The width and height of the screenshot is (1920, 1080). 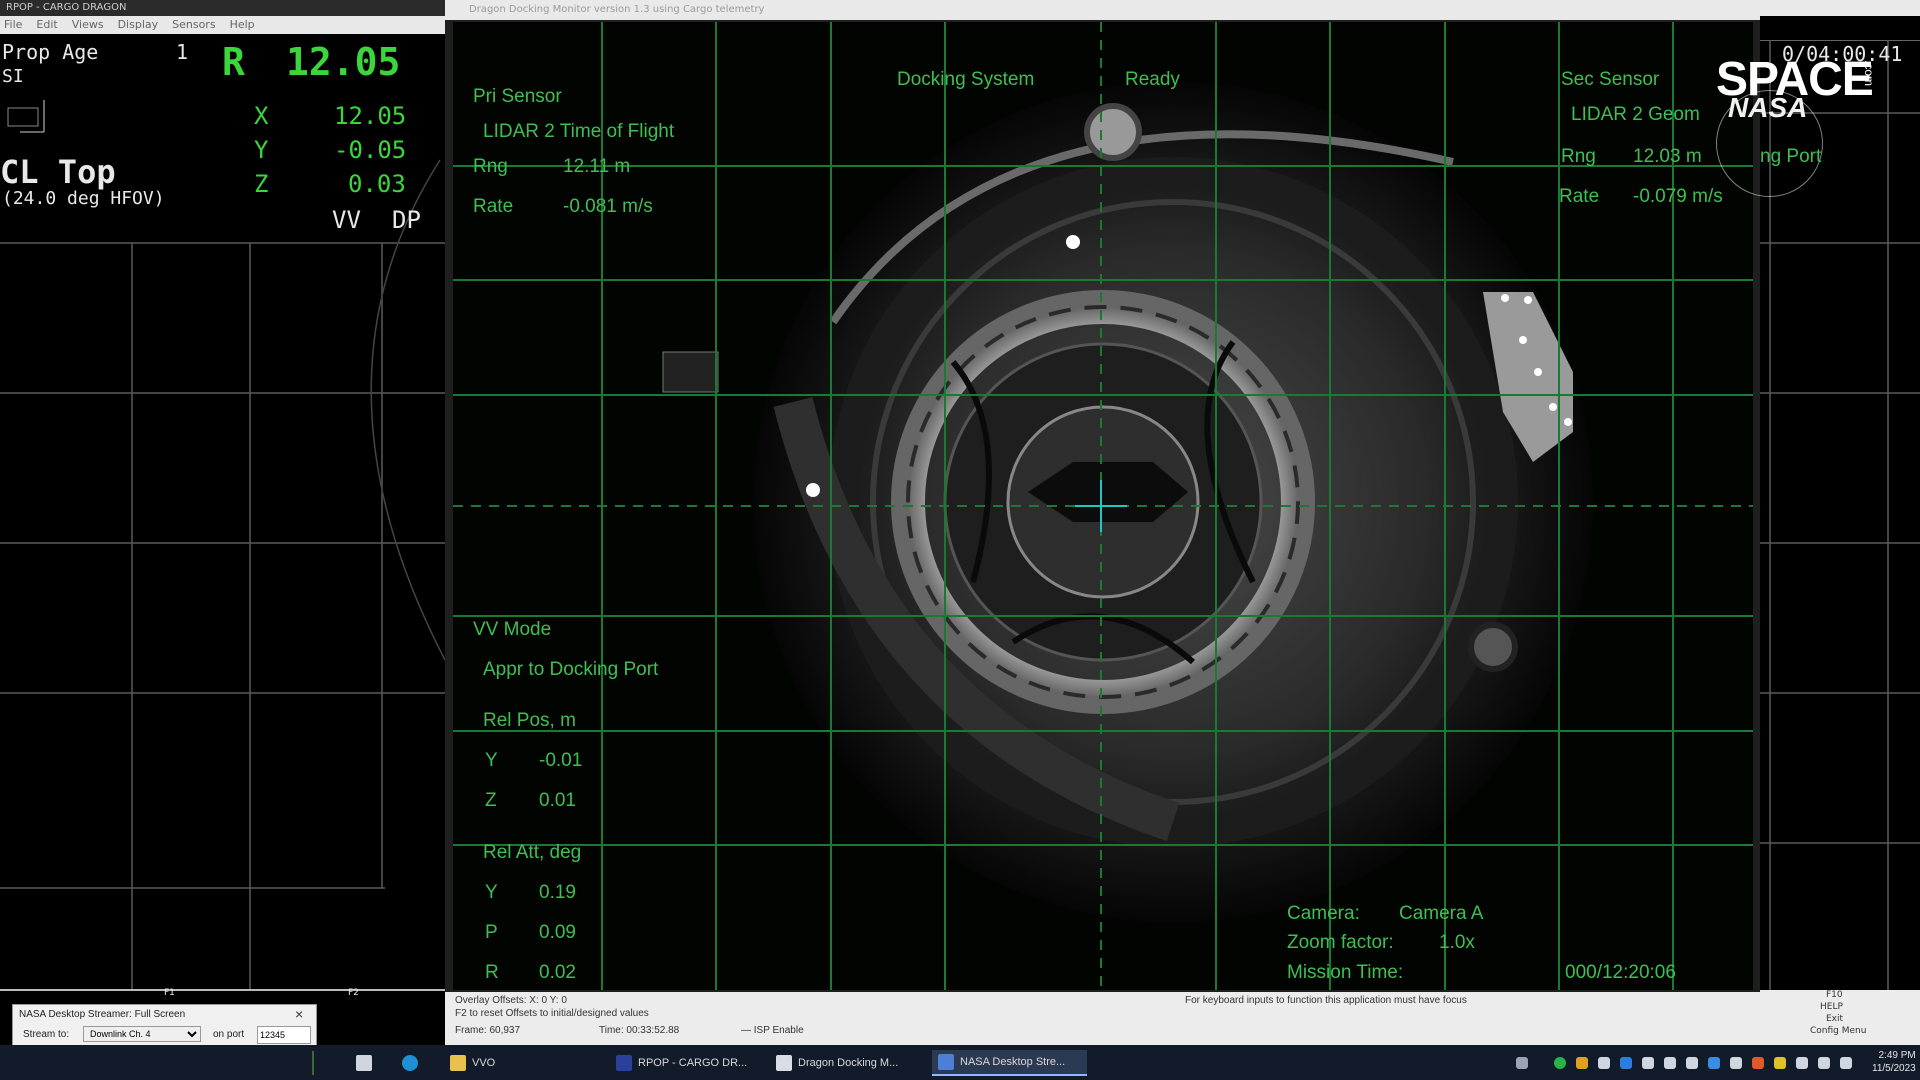 I want to click on sec-rng-label: Rng, so click(x=1578, y=156).